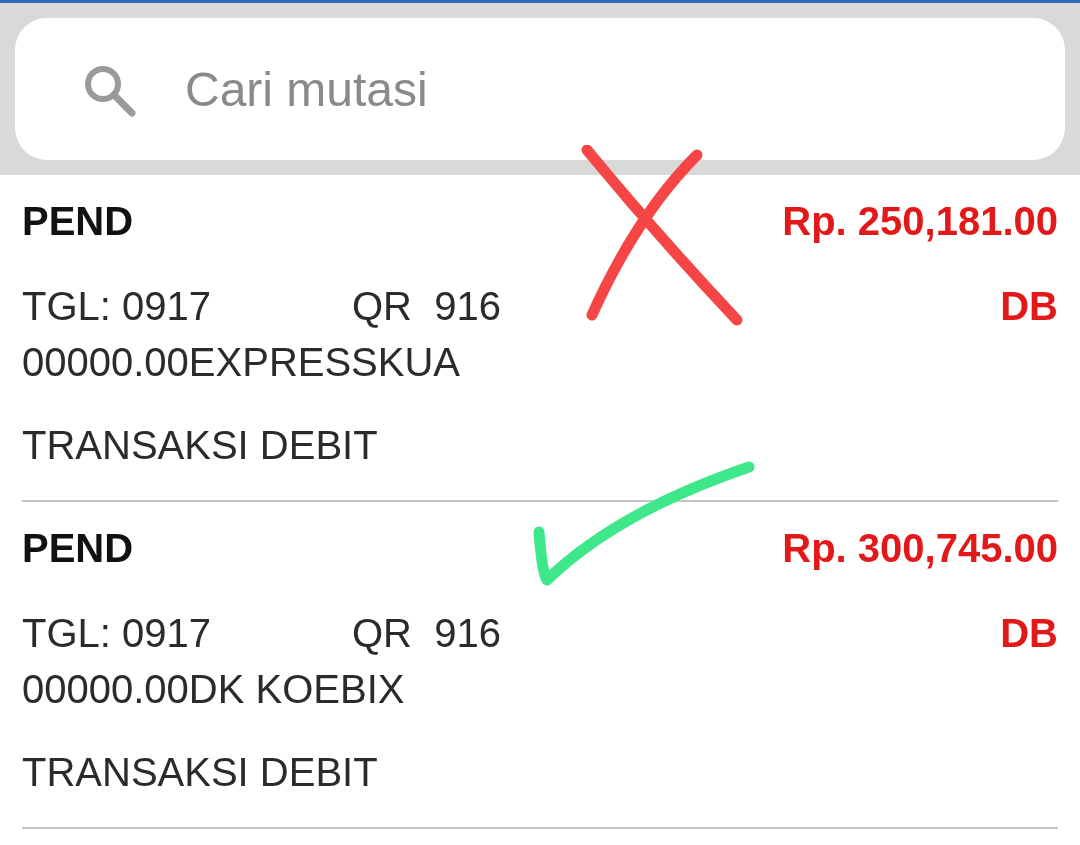 Image resolution: width=1080 pixels, height=845 pixels. Describe the element at coordinates (920, 221) in the screenshot. I see `transaction-amount: Rp. 250,181.00` at that location.